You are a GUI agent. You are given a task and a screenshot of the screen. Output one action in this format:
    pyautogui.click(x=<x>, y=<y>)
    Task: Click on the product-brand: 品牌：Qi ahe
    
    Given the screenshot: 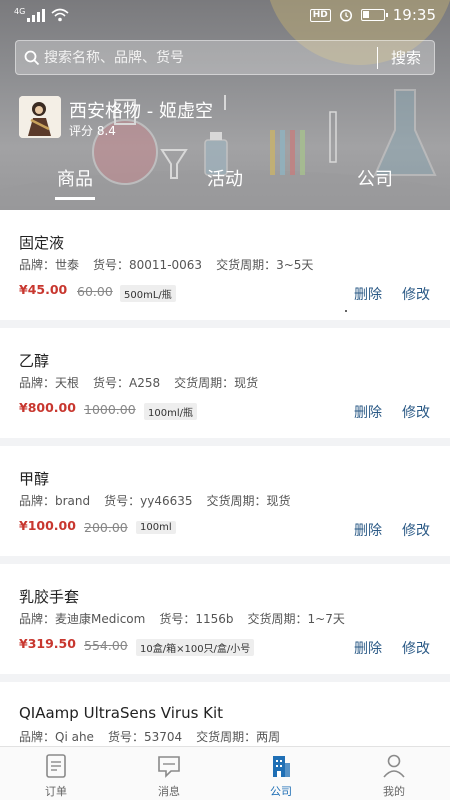 What is the action you would take?
    pyautogui.click(x=56, y=737)
    